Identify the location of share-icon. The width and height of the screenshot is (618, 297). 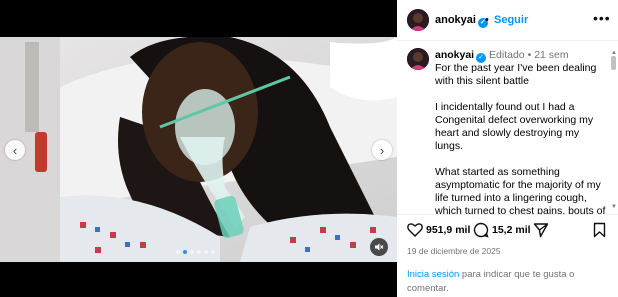
(541, 230).